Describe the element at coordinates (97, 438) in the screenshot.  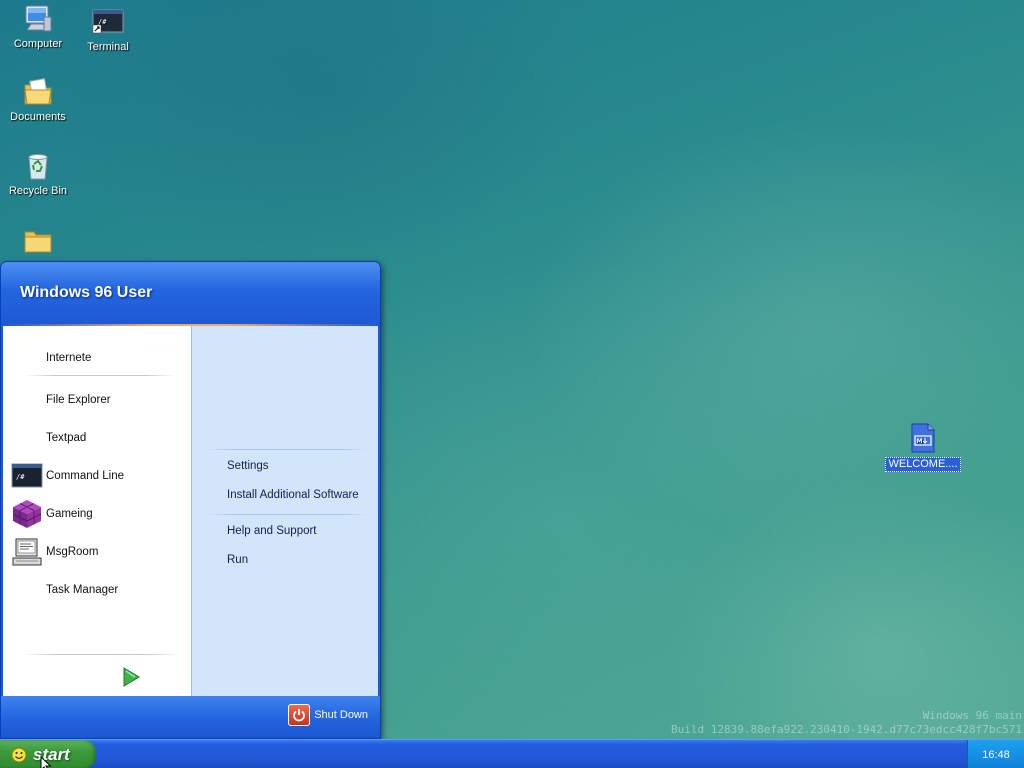
I see `start-item-textpad: Textpad` at that location.